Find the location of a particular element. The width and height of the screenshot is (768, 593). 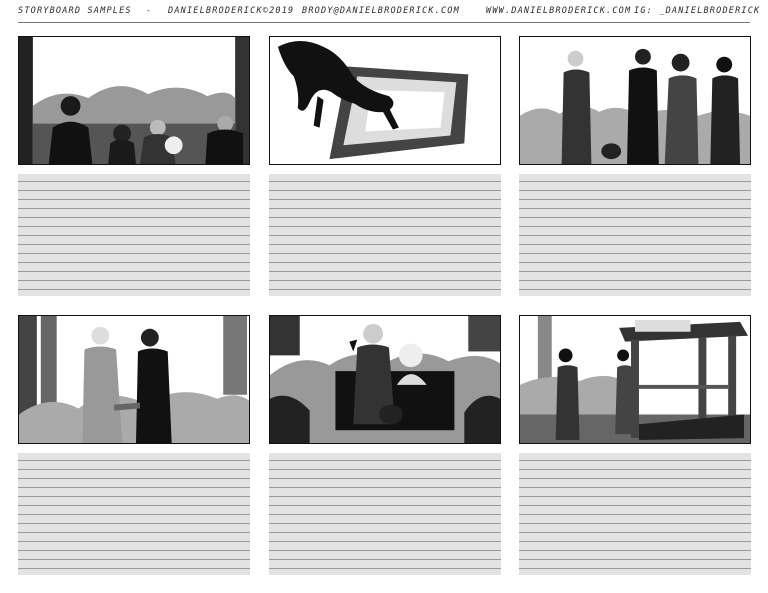

header-email: BRODY@DANIELBRODERICK.COM is located at coordinates (381, 11).